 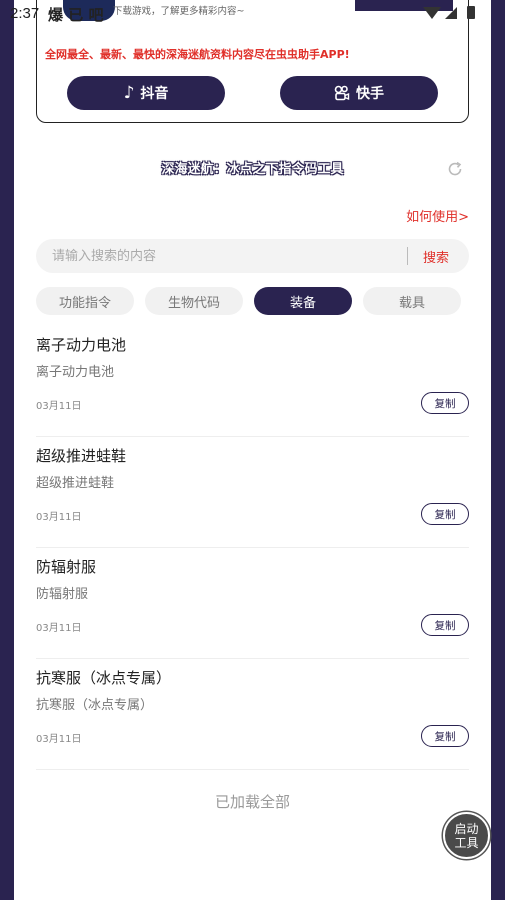 What do you see at coordinates (197, 54) in the screenshot?
I see `promo-text: 全网最全、最新、最快的深海迷航资料内容尽在虫虫助手APP!` at bounding box center [197, 54].